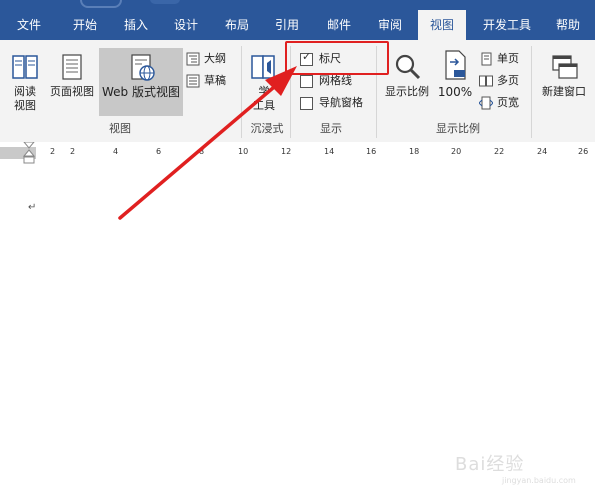  Describe the element at coordinates (207, 143) in the screenshot. I see `annotation-arrow-icon` at that location.